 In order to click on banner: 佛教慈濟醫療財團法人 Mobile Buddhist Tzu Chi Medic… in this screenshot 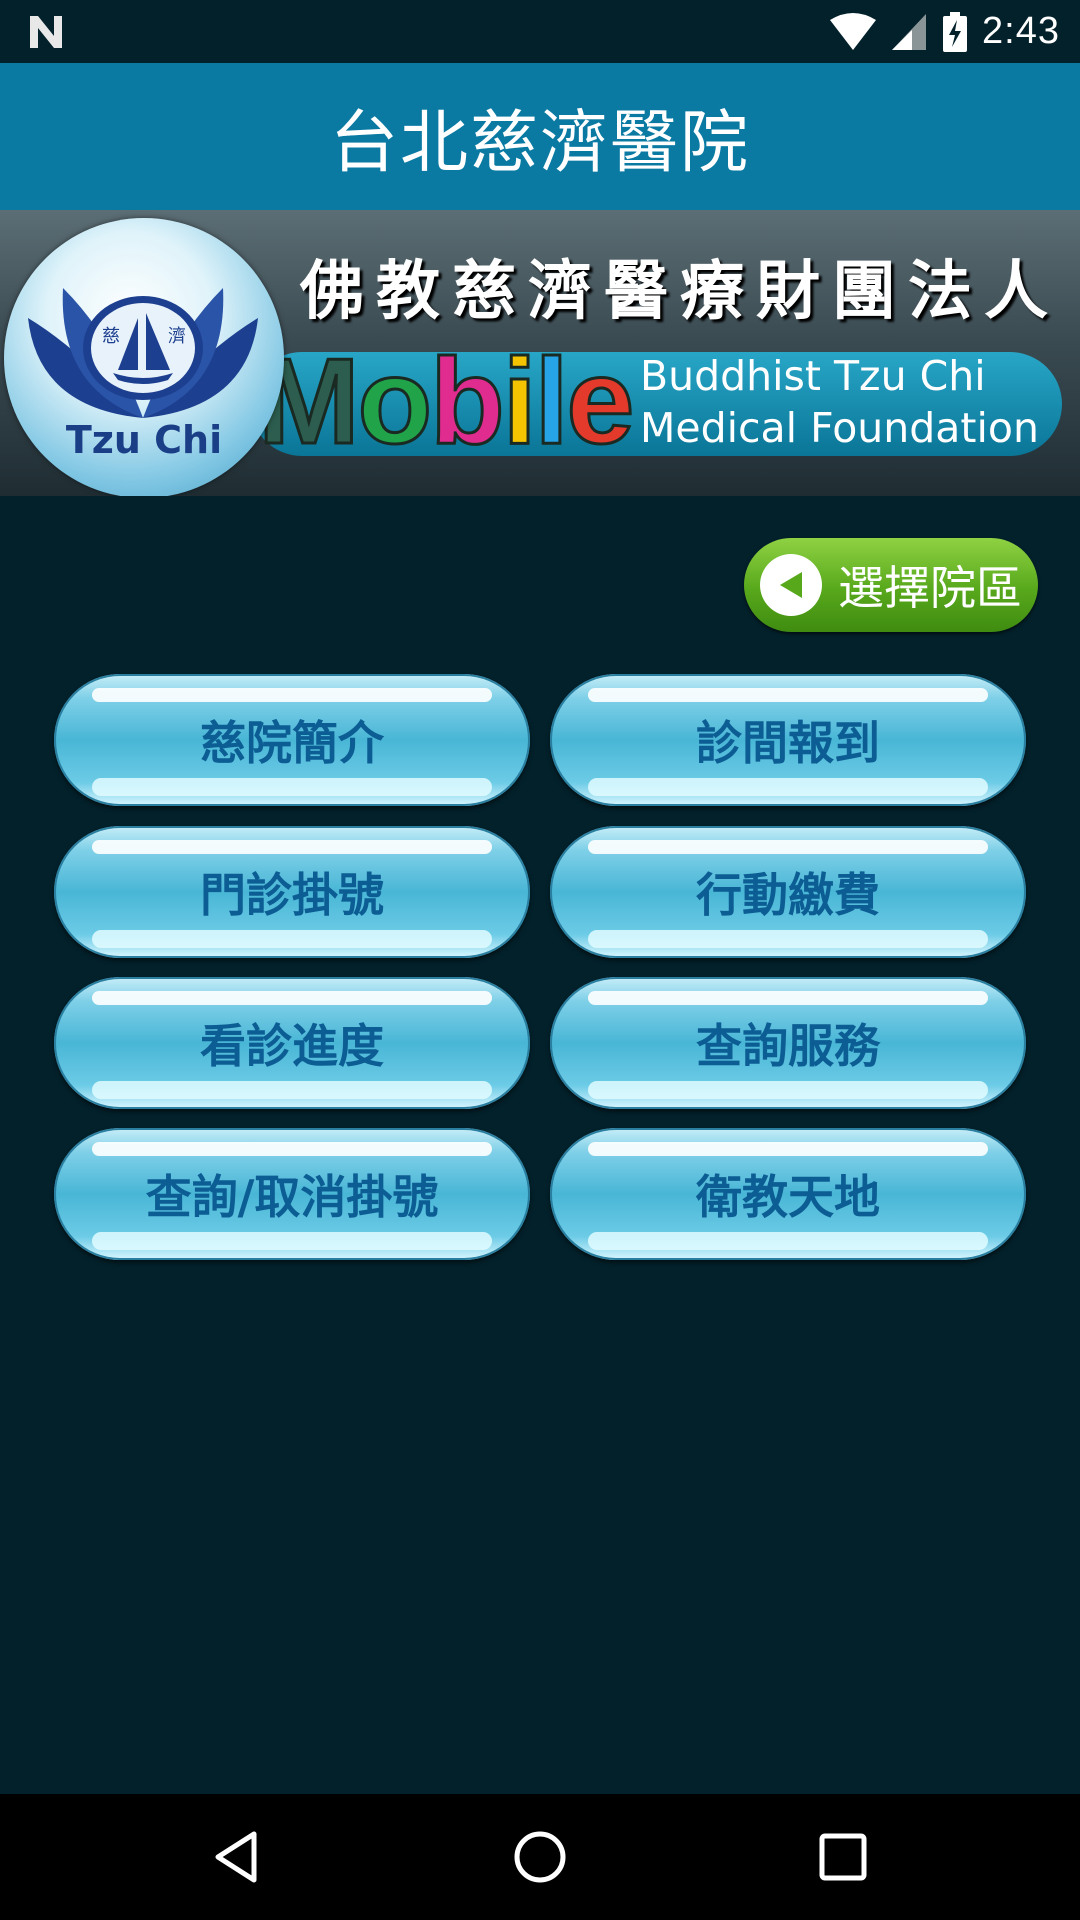, I will do `click(540, 353)`.